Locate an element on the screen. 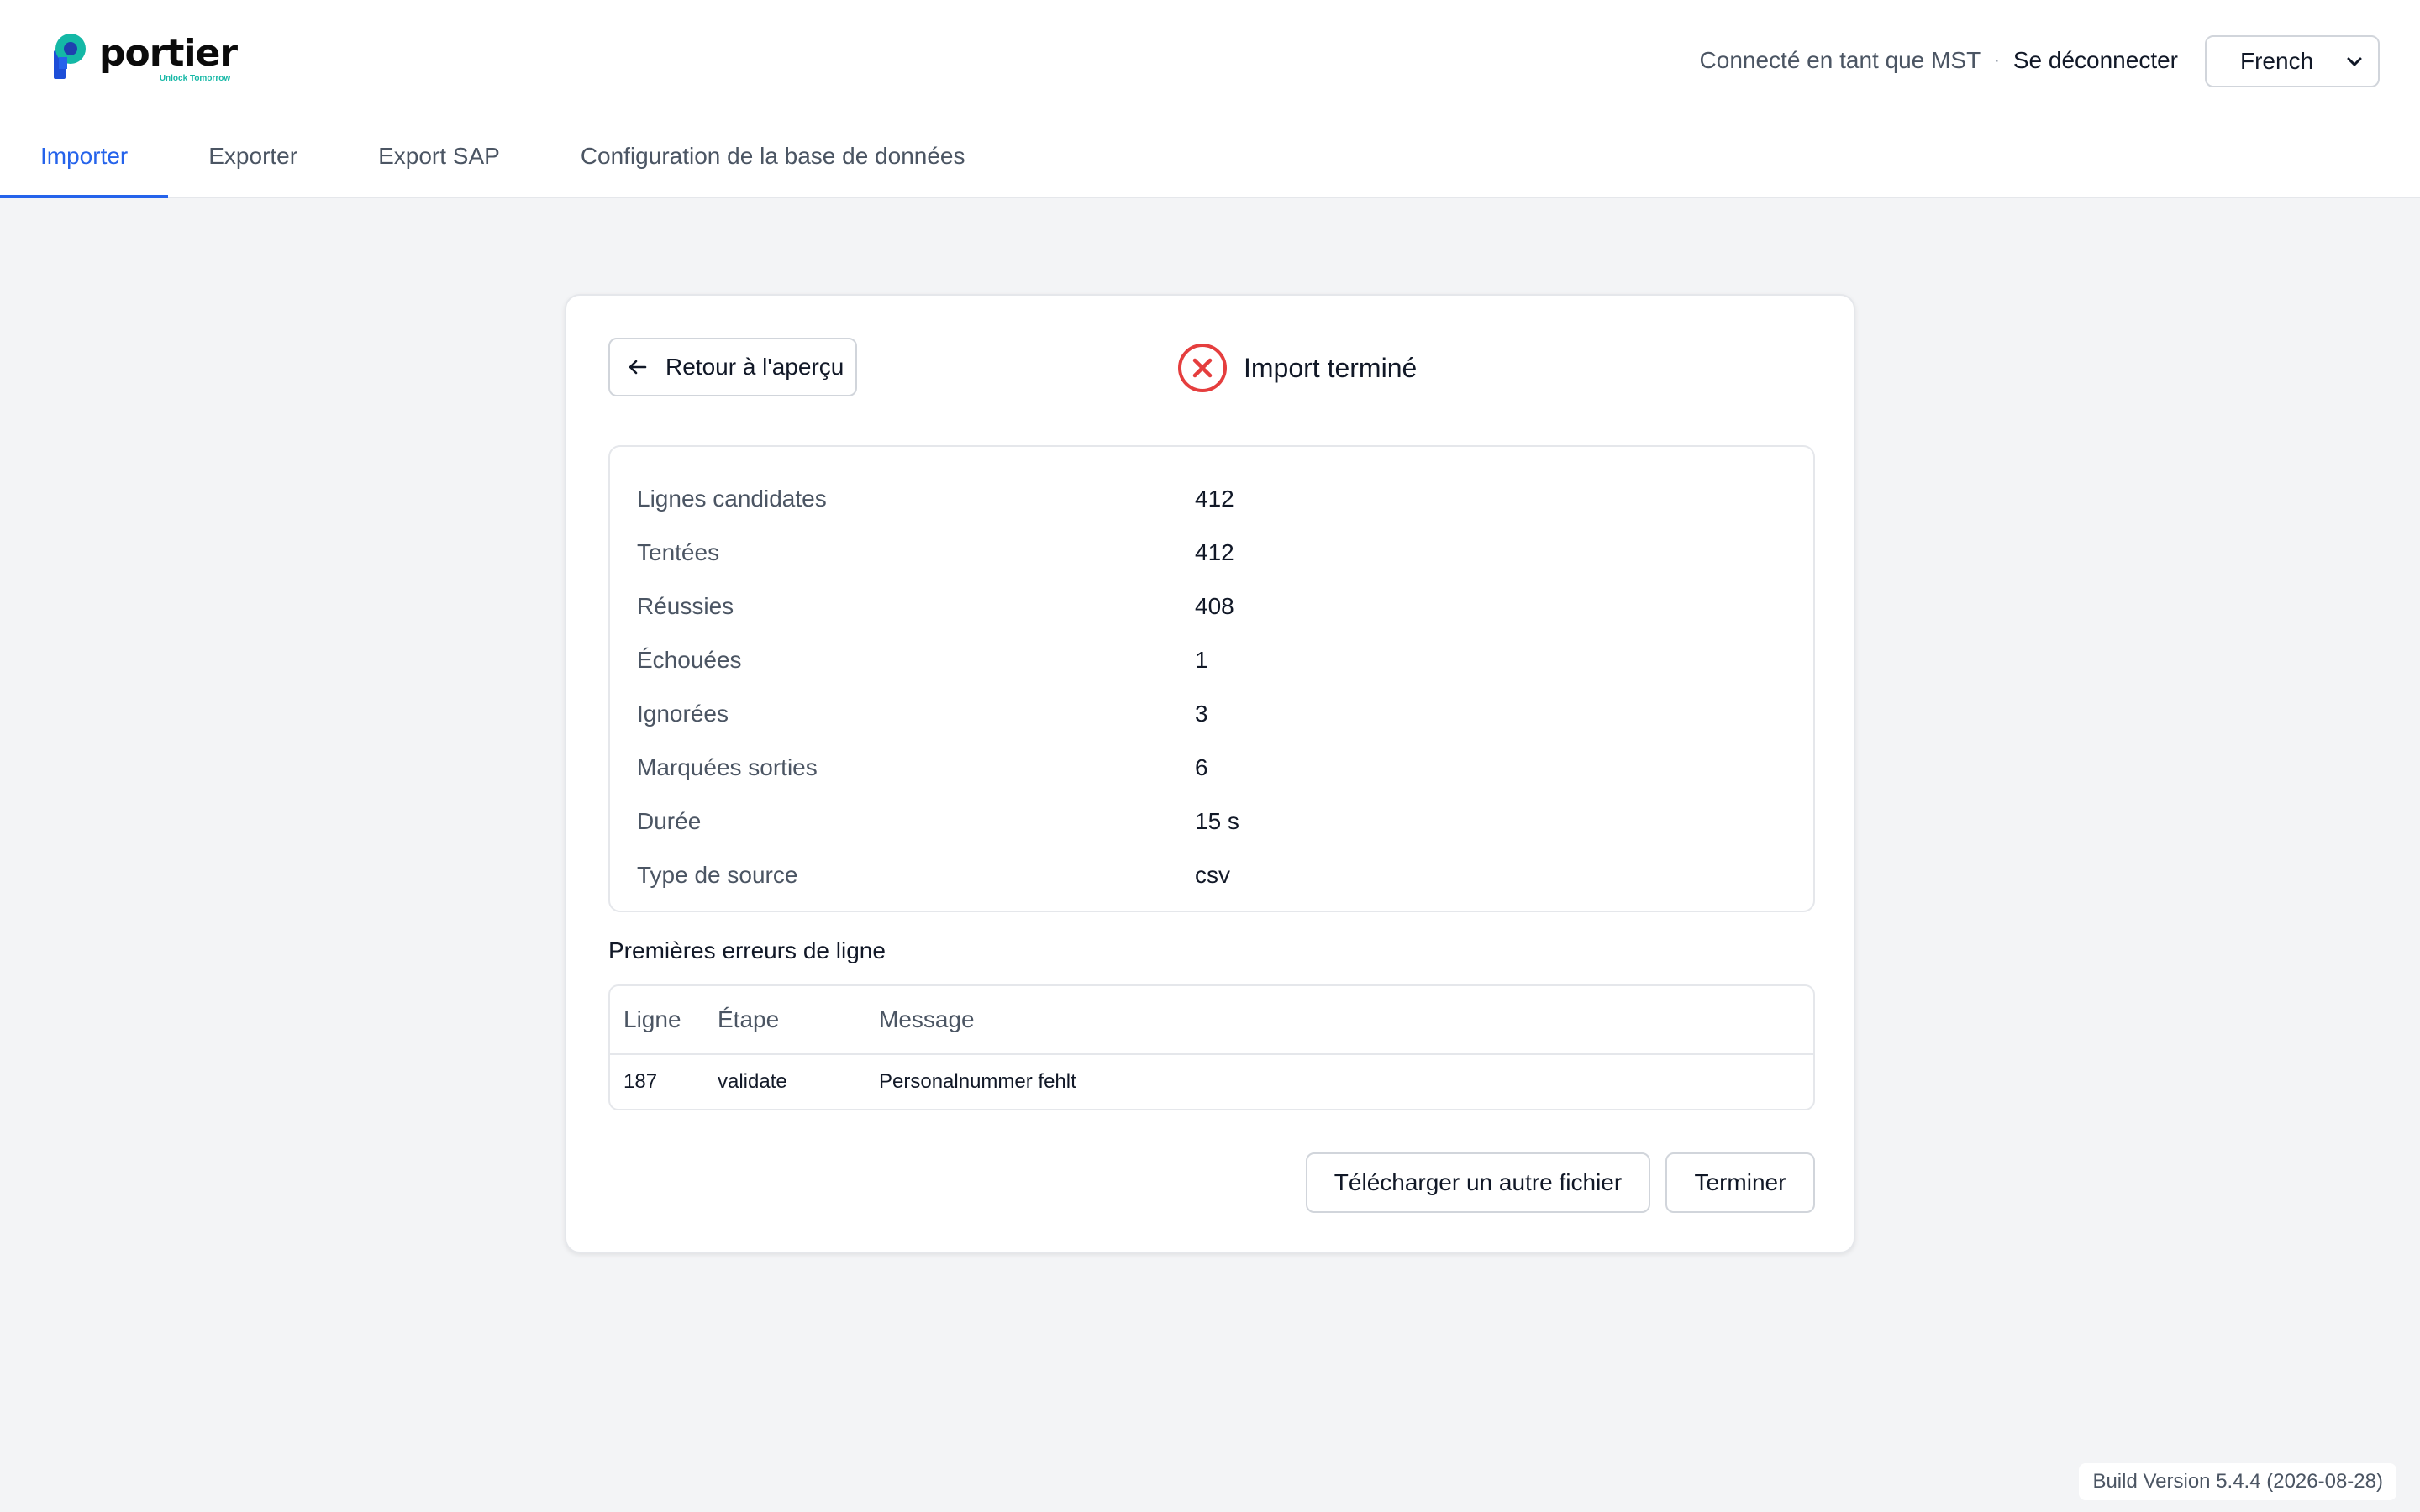 This screenshot has height=1512, width=2420. stat-label: Type de source is located at coordinates (718, 875).